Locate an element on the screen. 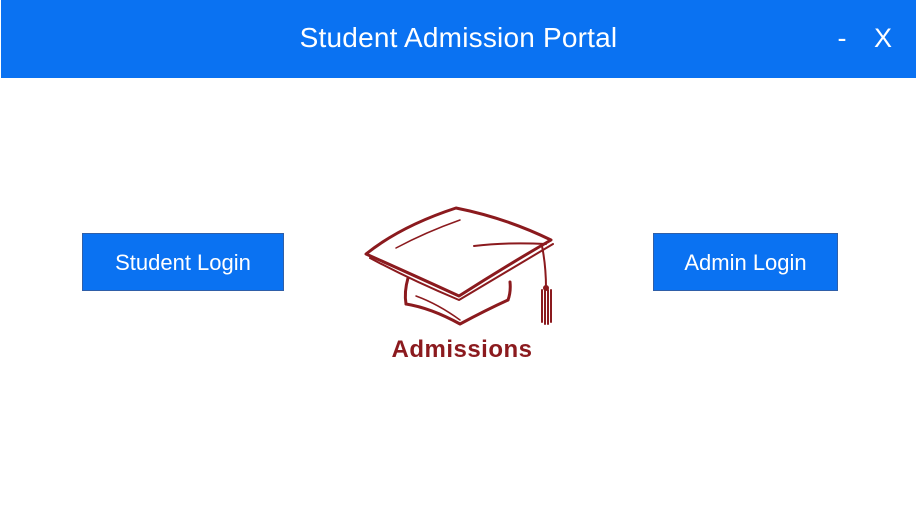  admin-login-button: Admin Login is located at coordinates (745, 262).